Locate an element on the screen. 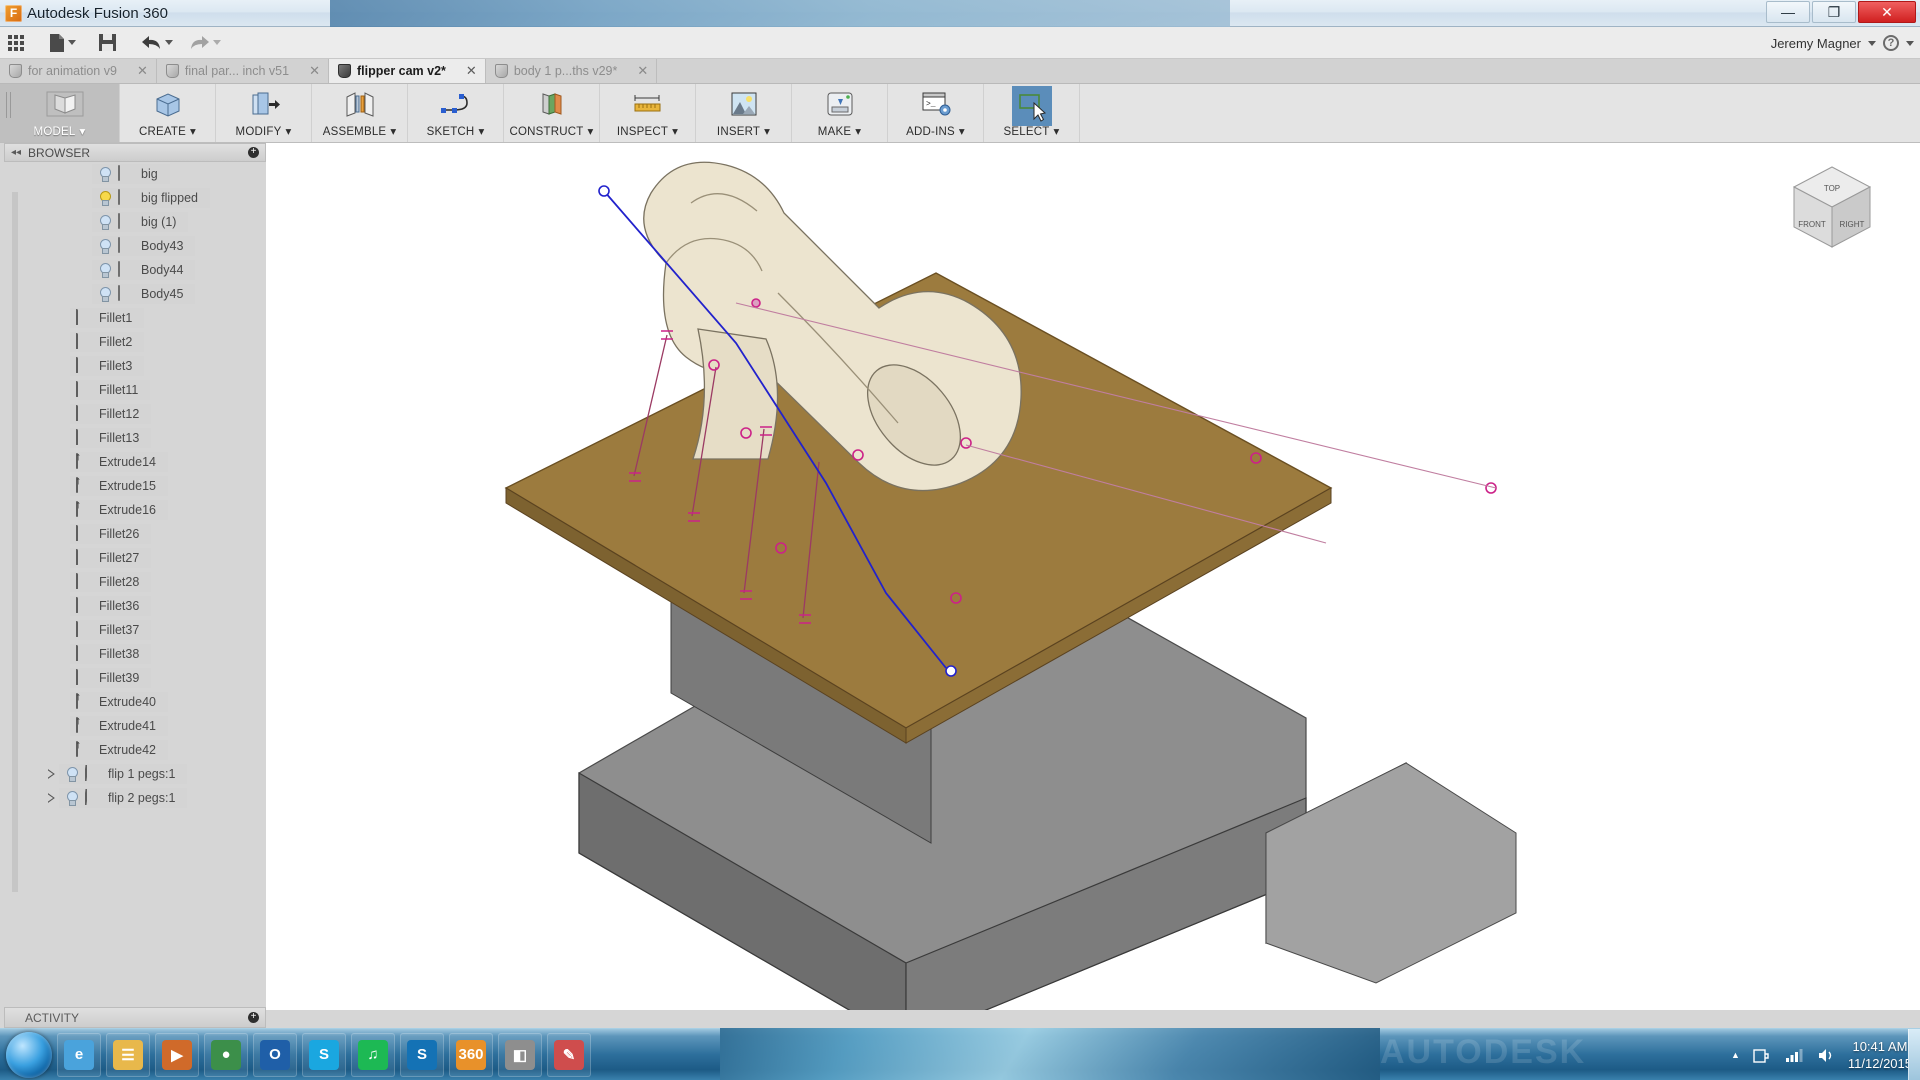 This screenshot has height=1080, width=1920. tree-item-fillet11: Fillet11 is located at coordinates (135, 390).